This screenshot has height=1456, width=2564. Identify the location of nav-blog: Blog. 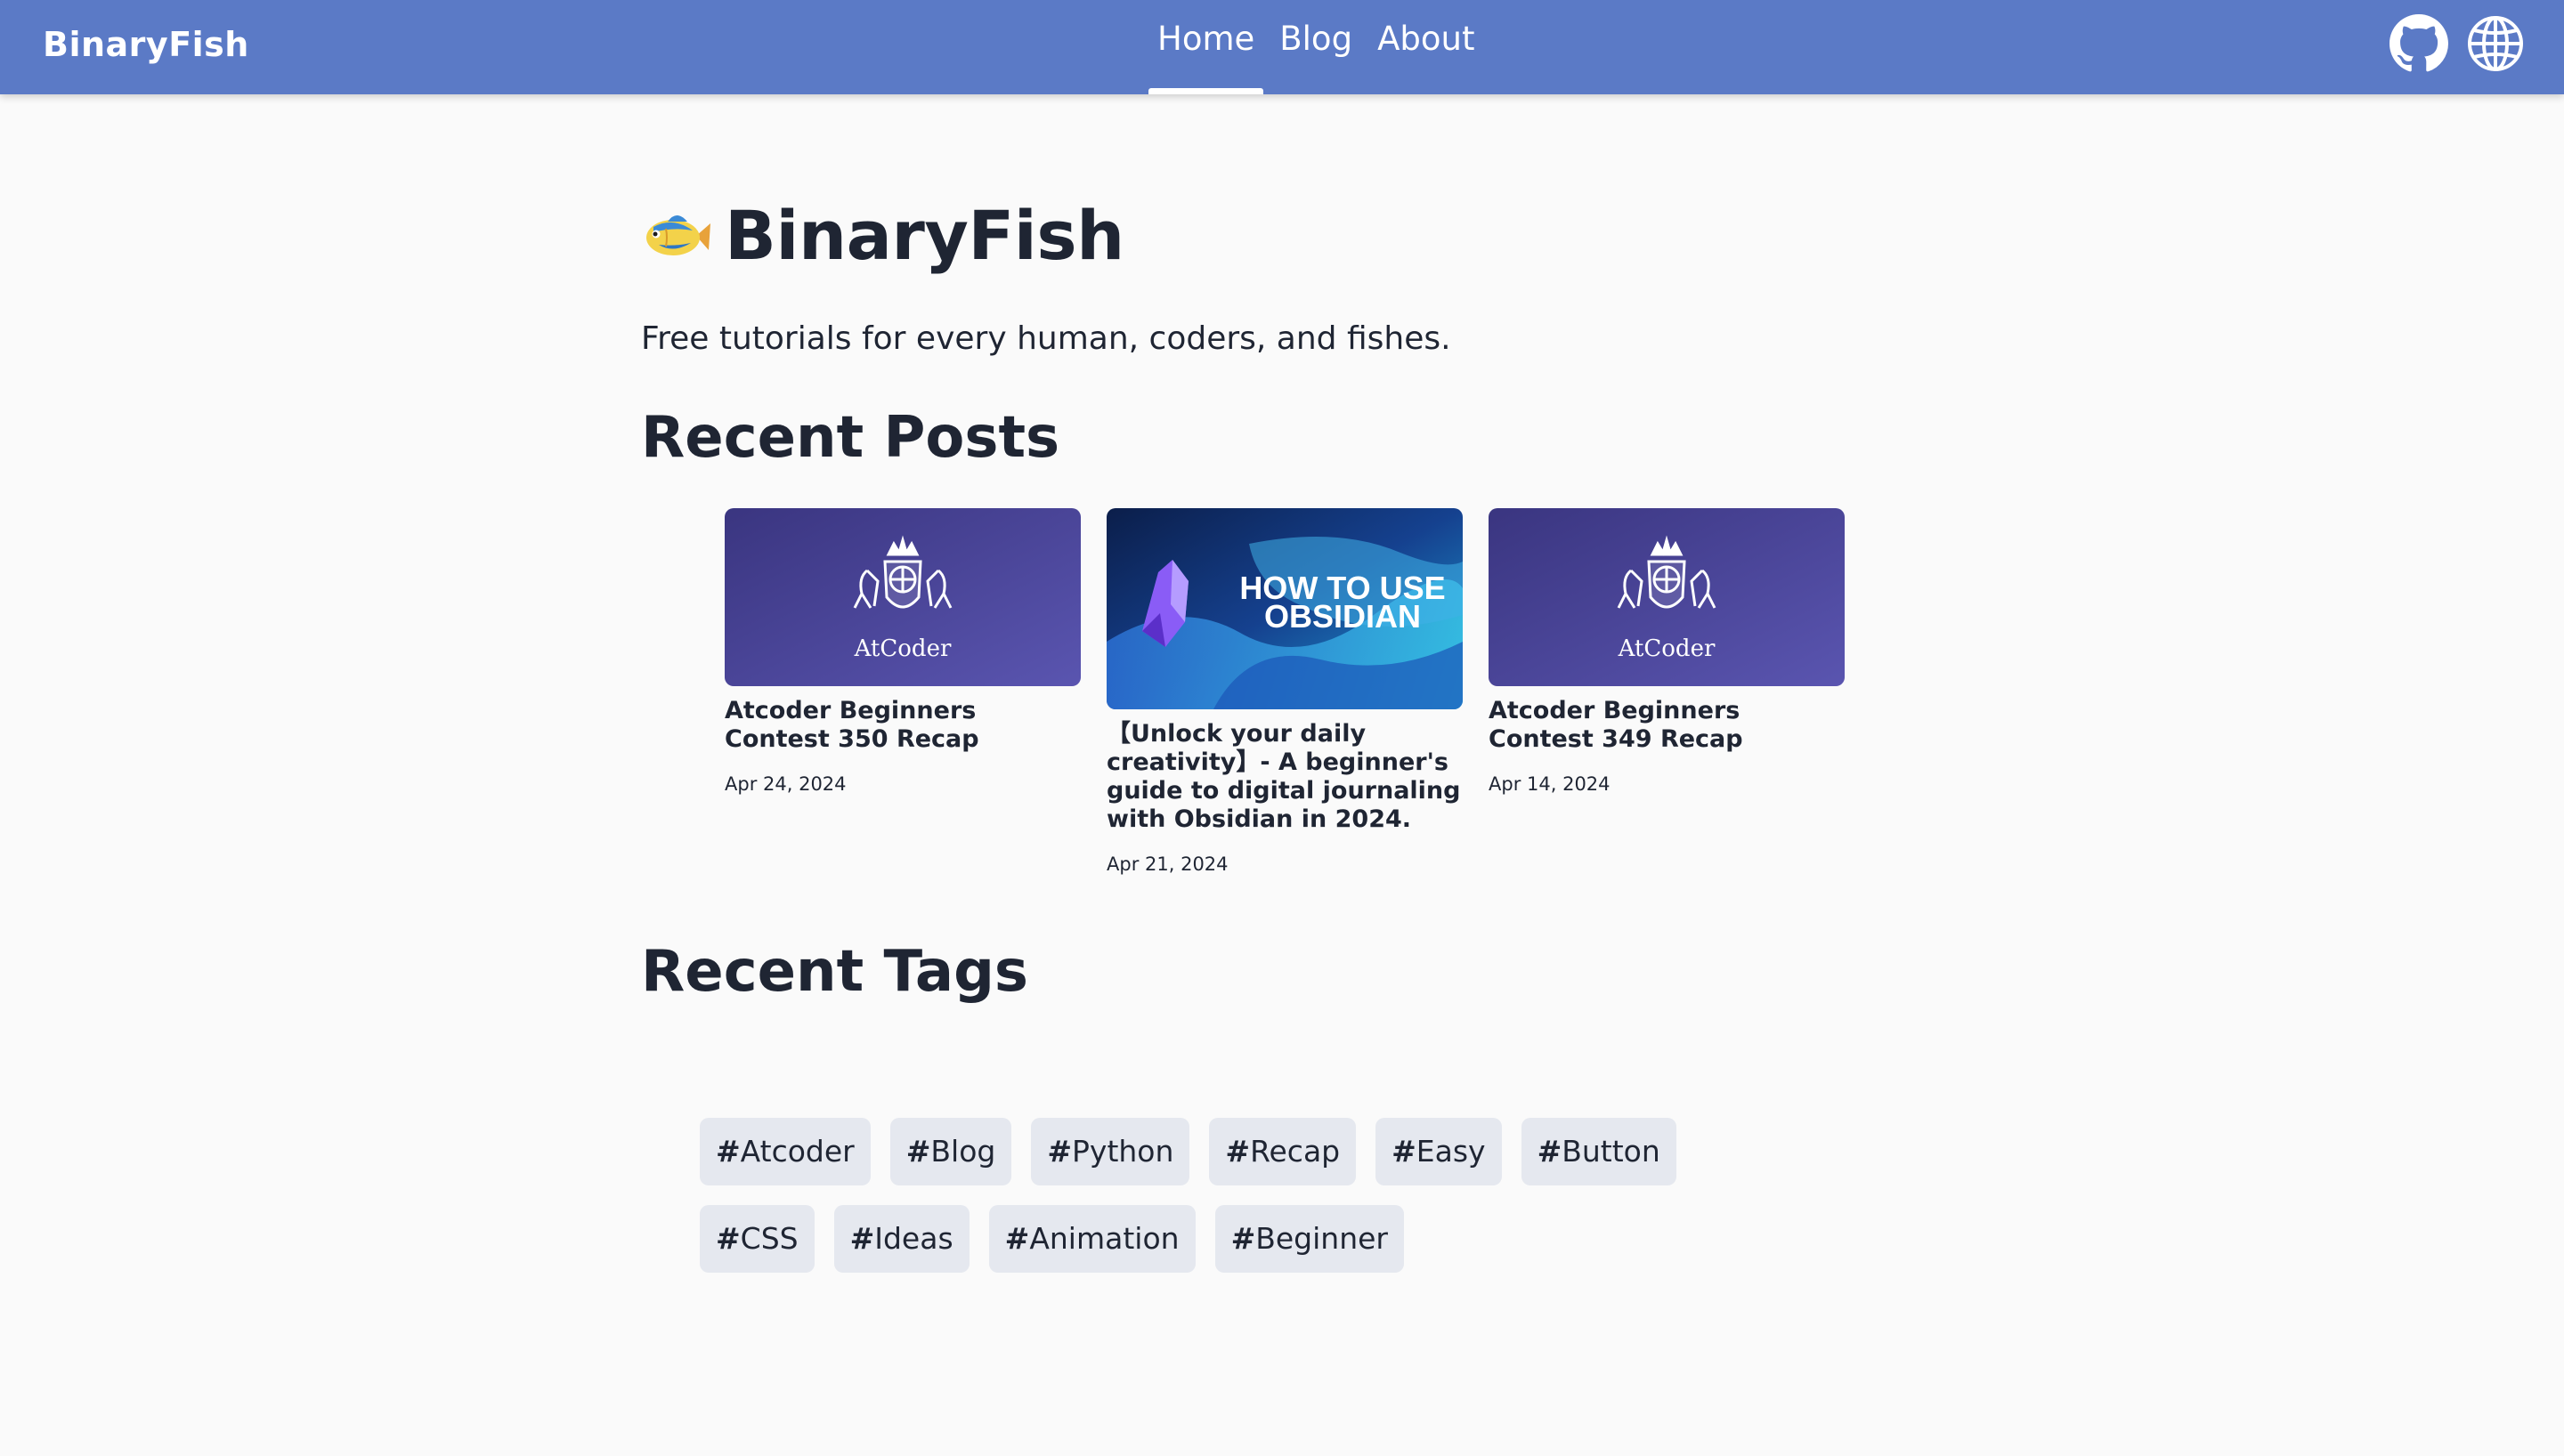
(1315, 47).